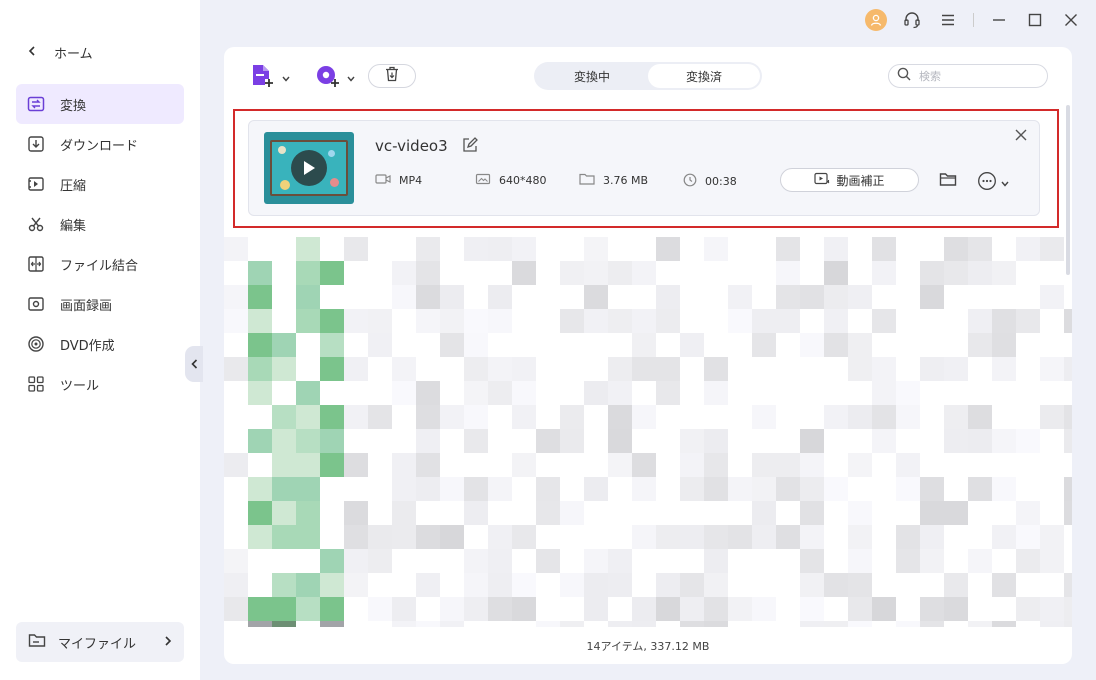 The width and height of the screenshot is (1096, 680). Describe the element at coordinates (613, 180) in the screenshot. I see `size-info: 3.76 MB` at that location.